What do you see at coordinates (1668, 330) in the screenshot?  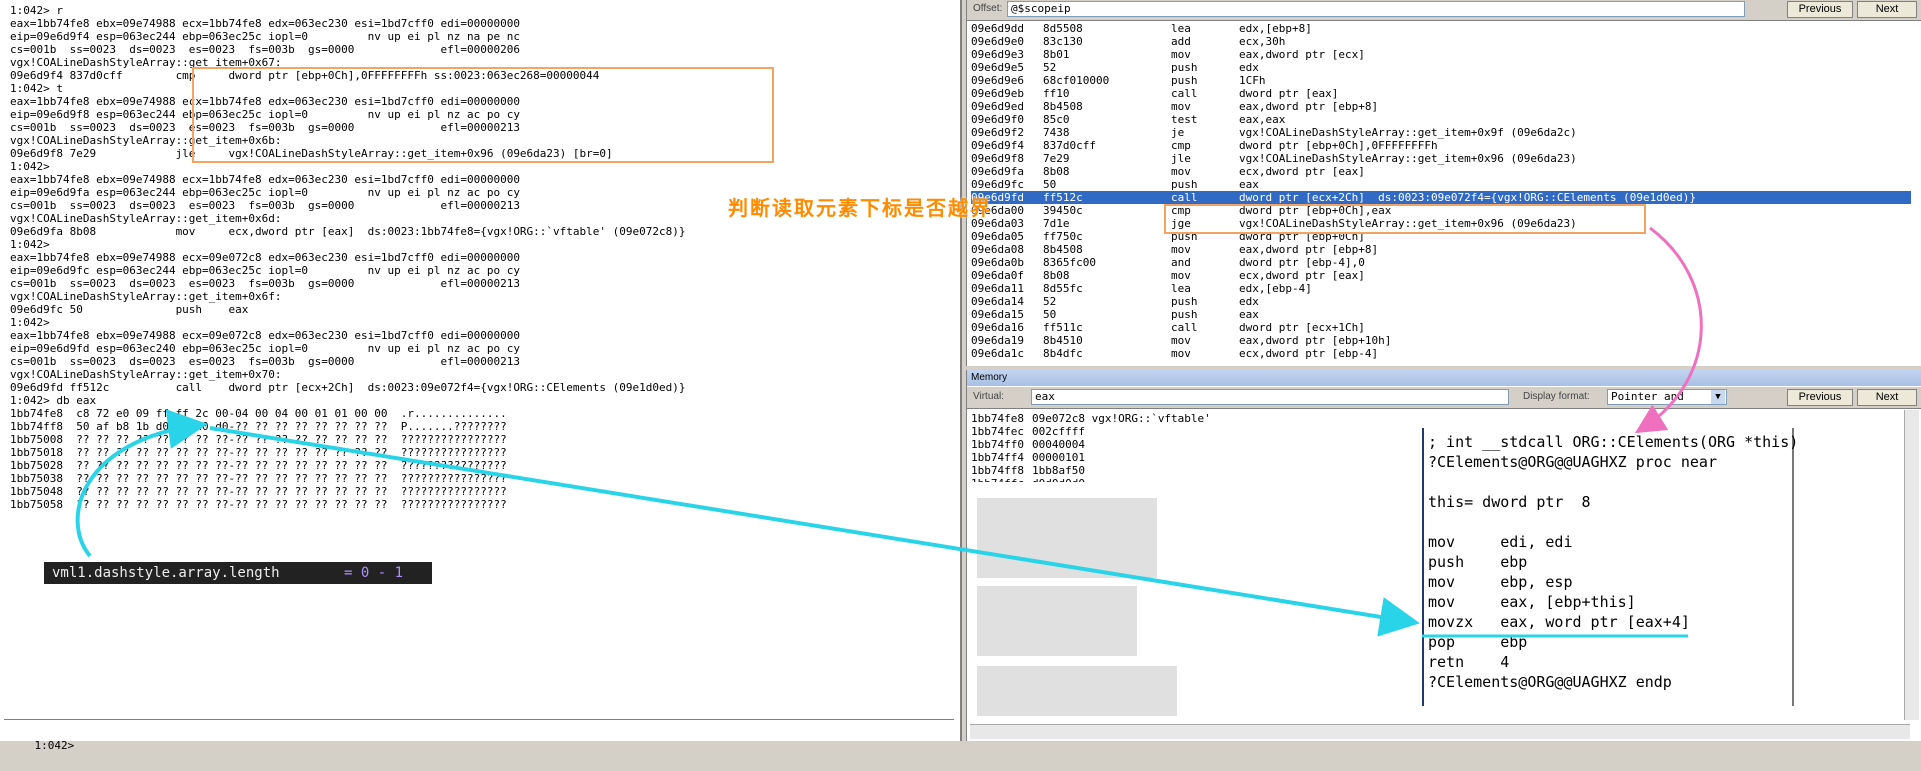 I see `arrow-jge-to-code` at bounding box center [1668, 330].